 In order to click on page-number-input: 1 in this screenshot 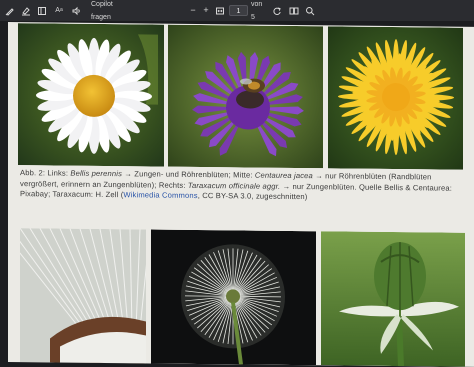, I will do `click(238, 10)`.